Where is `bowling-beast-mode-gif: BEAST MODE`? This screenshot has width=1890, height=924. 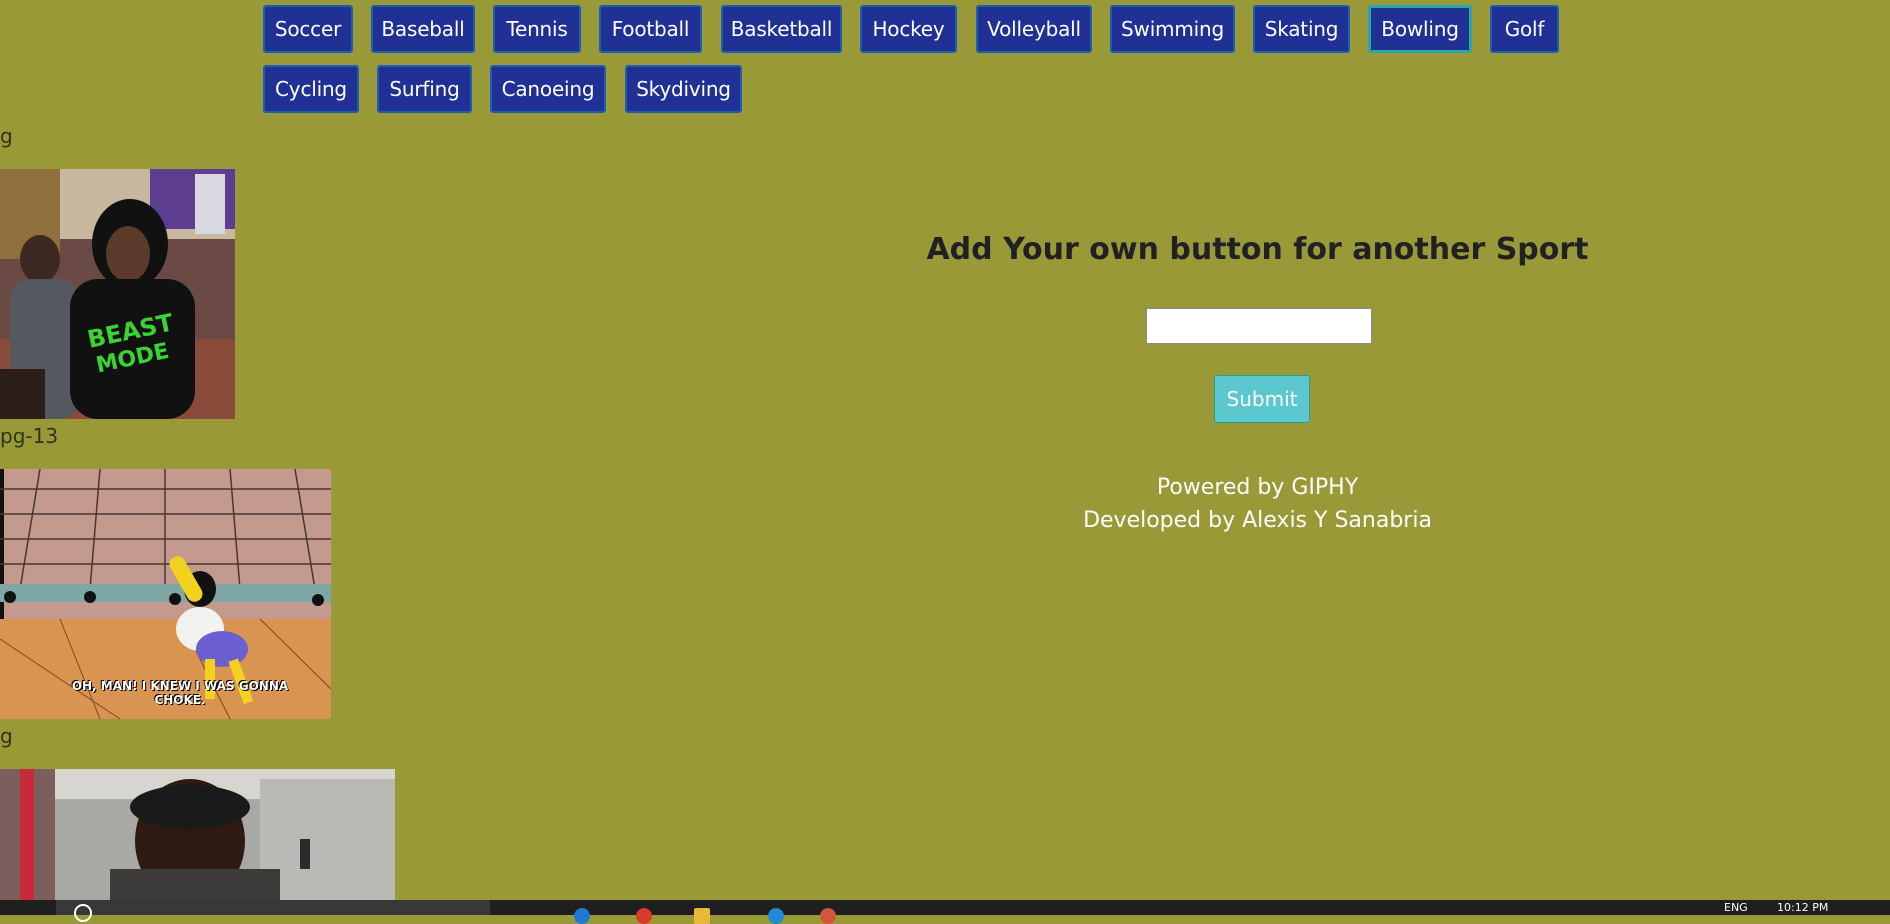
bowling-beast-mode-gif: BEAST MODE is located at coordinates (117, 294).